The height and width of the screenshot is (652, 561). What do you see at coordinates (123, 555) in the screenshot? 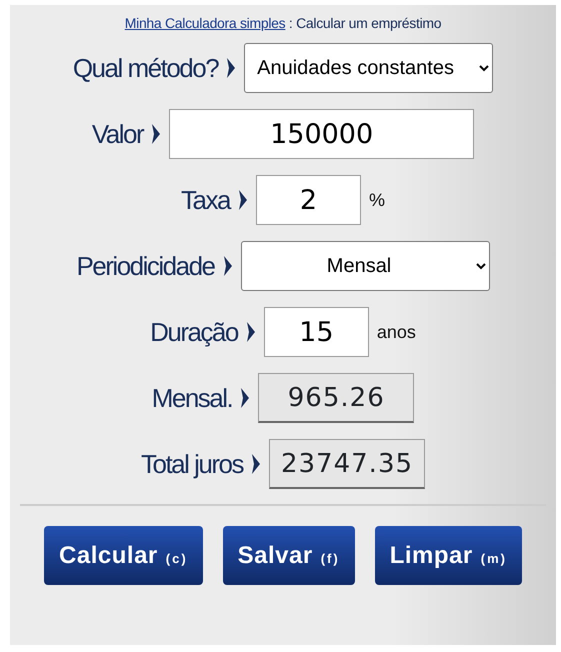
I see `action-button: Calcular (c)` at bounding box center [123, 555].